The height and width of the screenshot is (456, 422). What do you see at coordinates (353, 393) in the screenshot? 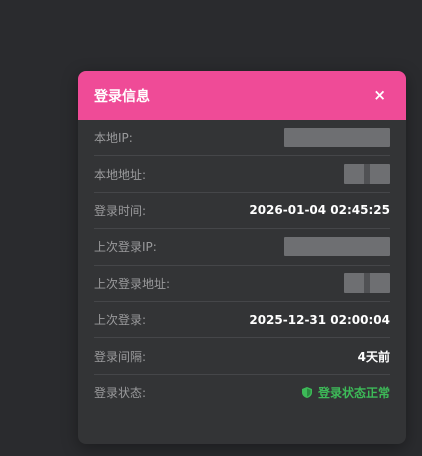
I see `login-status-text: 登录状态正常` at bounding box center [353, 393].